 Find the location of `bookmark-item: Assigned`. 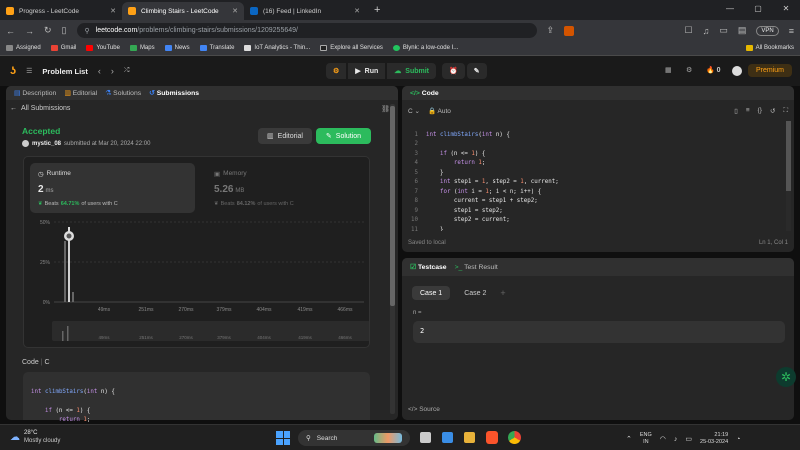

bookmark-item: Assigned is located at coordinates (23, 48).